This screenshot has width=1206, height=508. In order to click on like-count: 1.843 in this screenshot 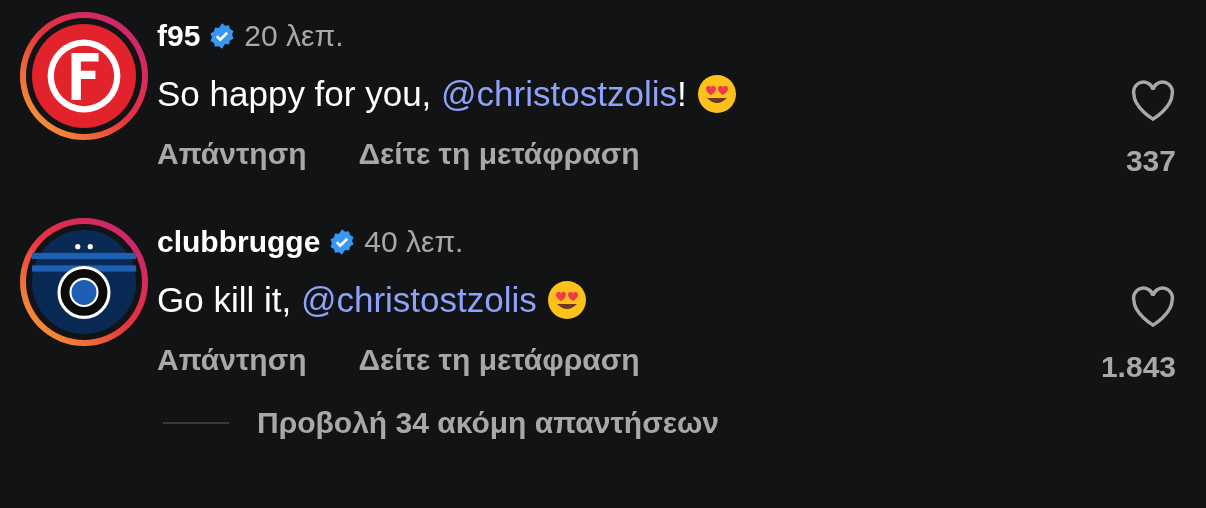, I will do `click(1138, 367)`.